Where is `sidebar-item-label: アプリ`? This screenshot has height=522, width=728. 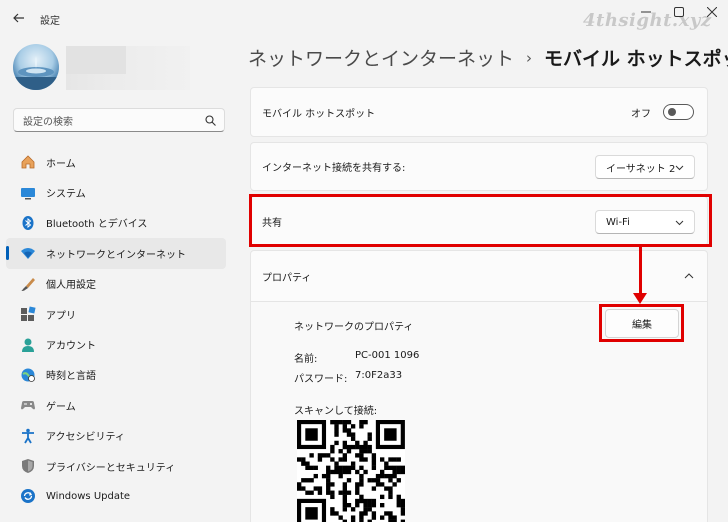
sidebar-item-label: アプリ is located at coordinates (61, 316).